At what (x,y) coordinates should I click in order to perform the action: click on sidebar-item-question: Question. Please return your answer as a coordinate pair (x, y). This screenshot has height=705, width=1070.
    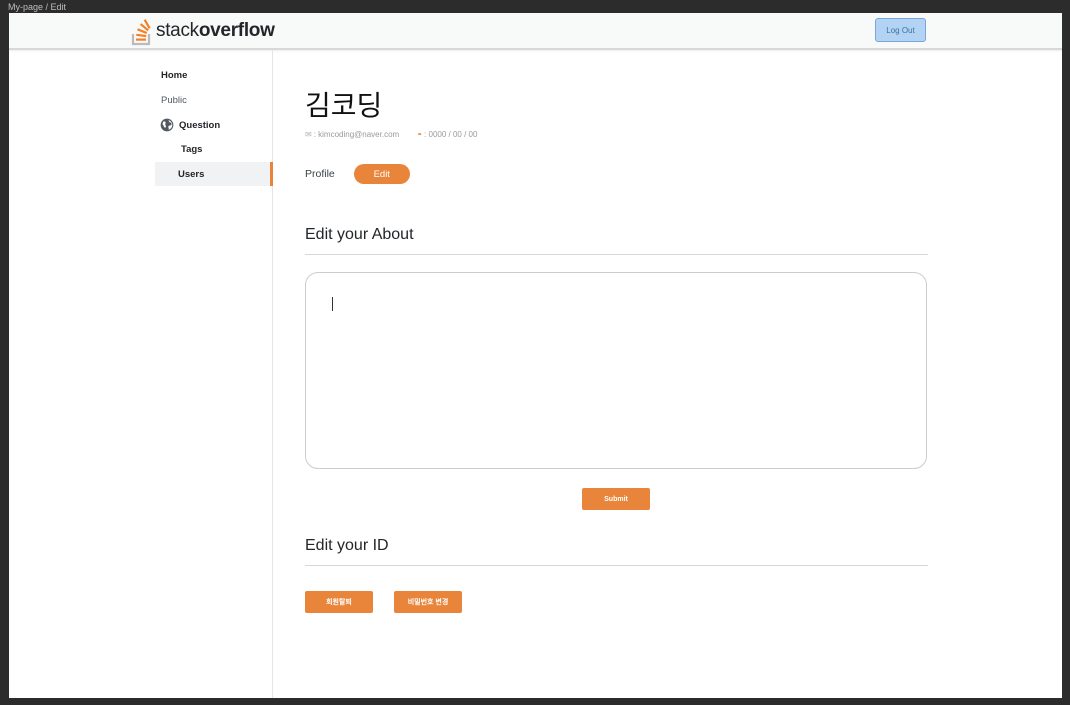
    Looking at the image, I should click on (190, 125).